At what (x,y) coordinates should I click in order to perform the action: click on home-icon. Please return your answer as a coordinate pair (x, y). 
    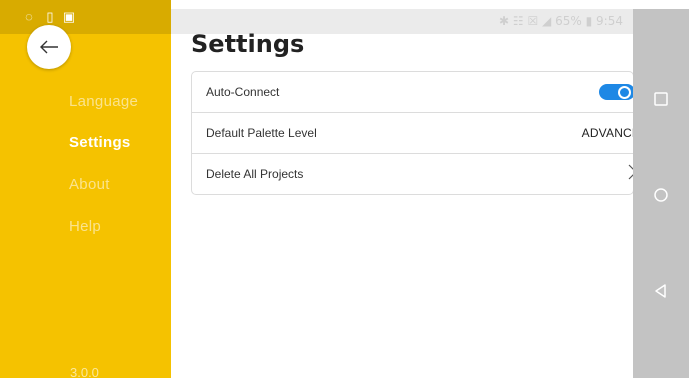
    Looking at the image, I should click on (661, 195).